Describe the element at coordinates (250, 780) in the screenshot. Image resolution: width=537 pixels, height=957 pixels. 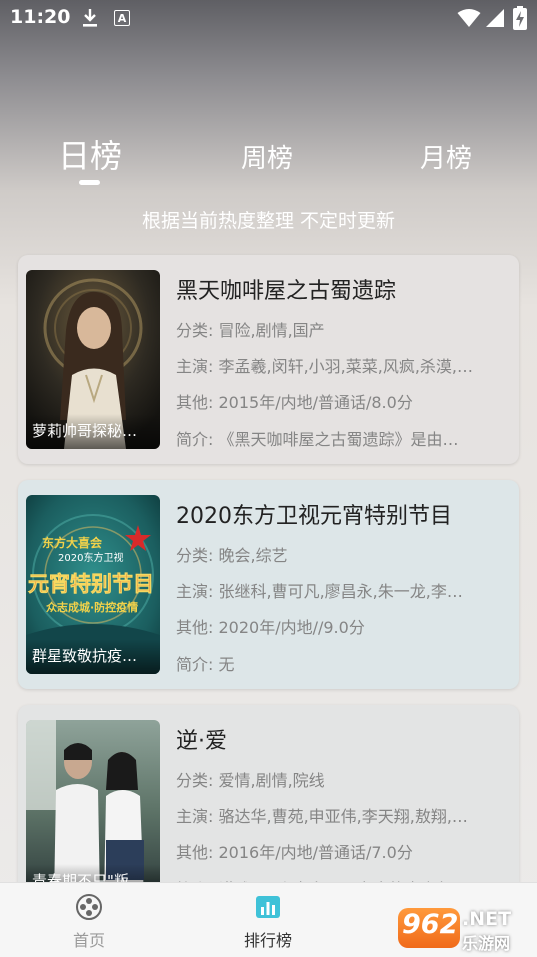
I see `item-category: 分类: 爱情,剧情,院线` at that location.